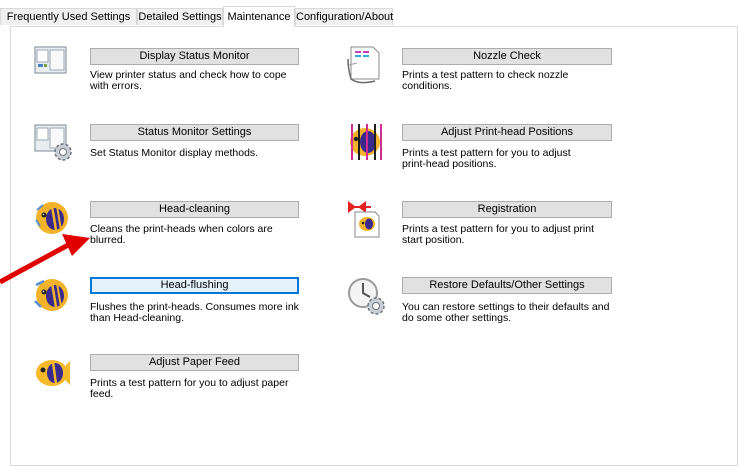 The width and height of the screenshot is (738, 466). What do you see at coordinates (51, 62) in the screenshot?
I see `status-monitor-icon` at bounding box center [51, 62].